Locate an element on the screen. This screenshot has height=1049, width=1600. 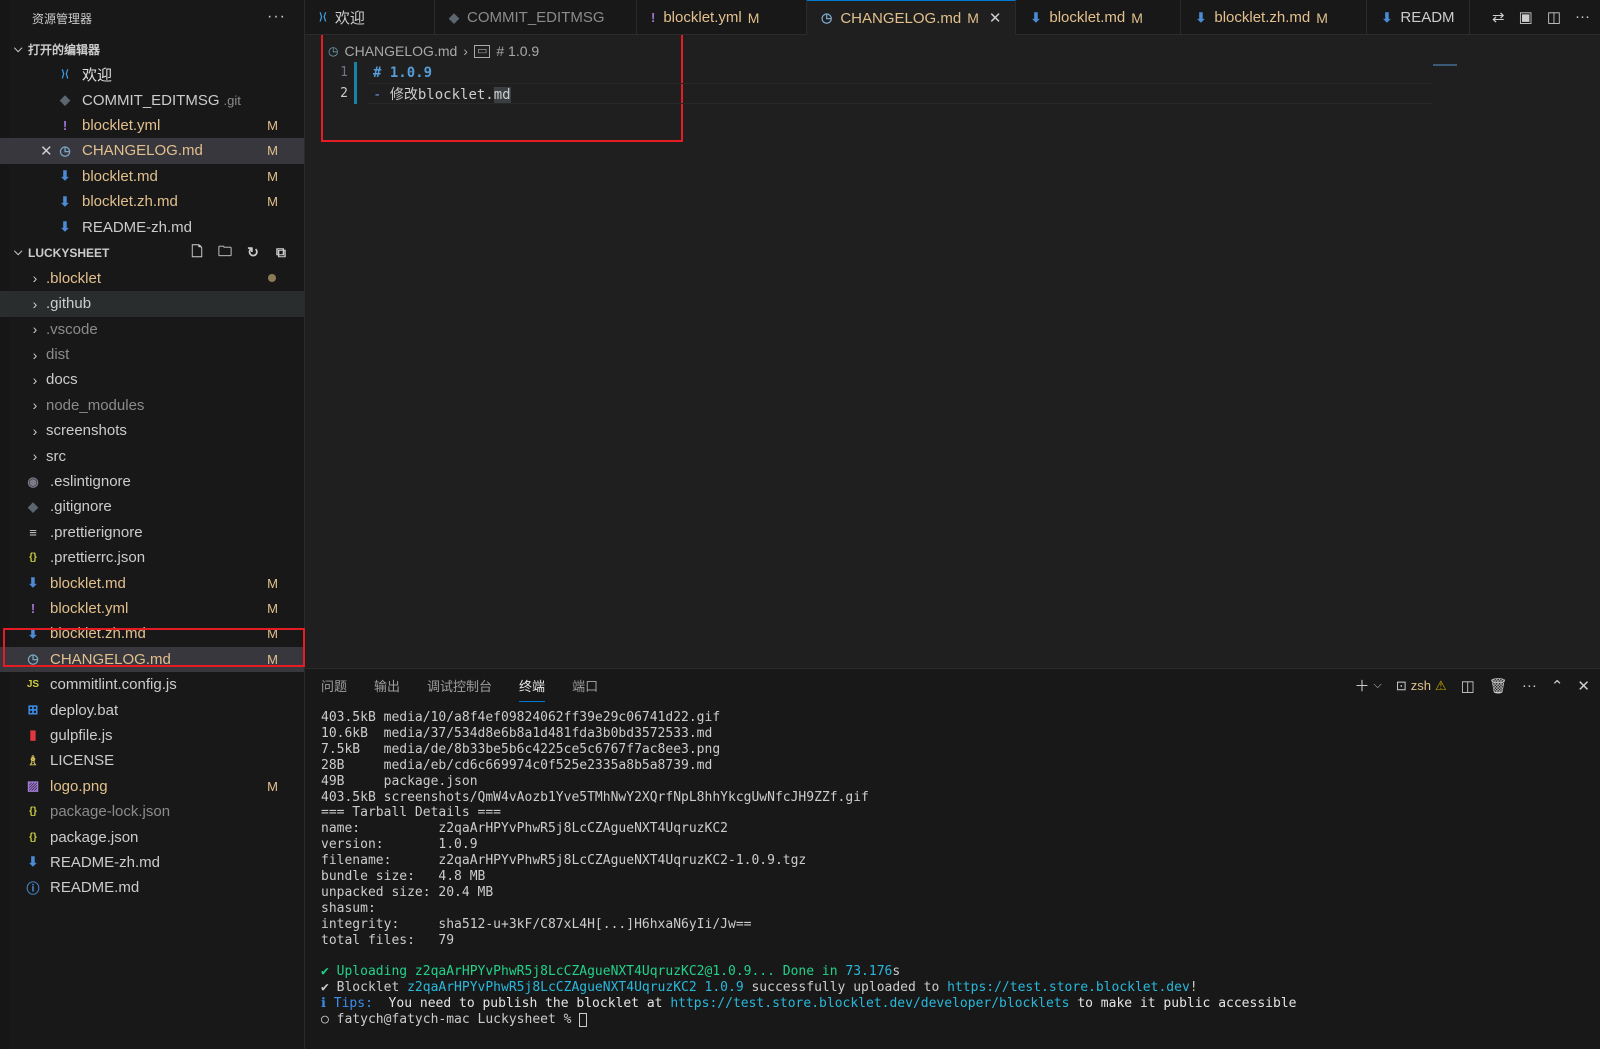
file-label: logo.png is located at coordinates (79, 786).